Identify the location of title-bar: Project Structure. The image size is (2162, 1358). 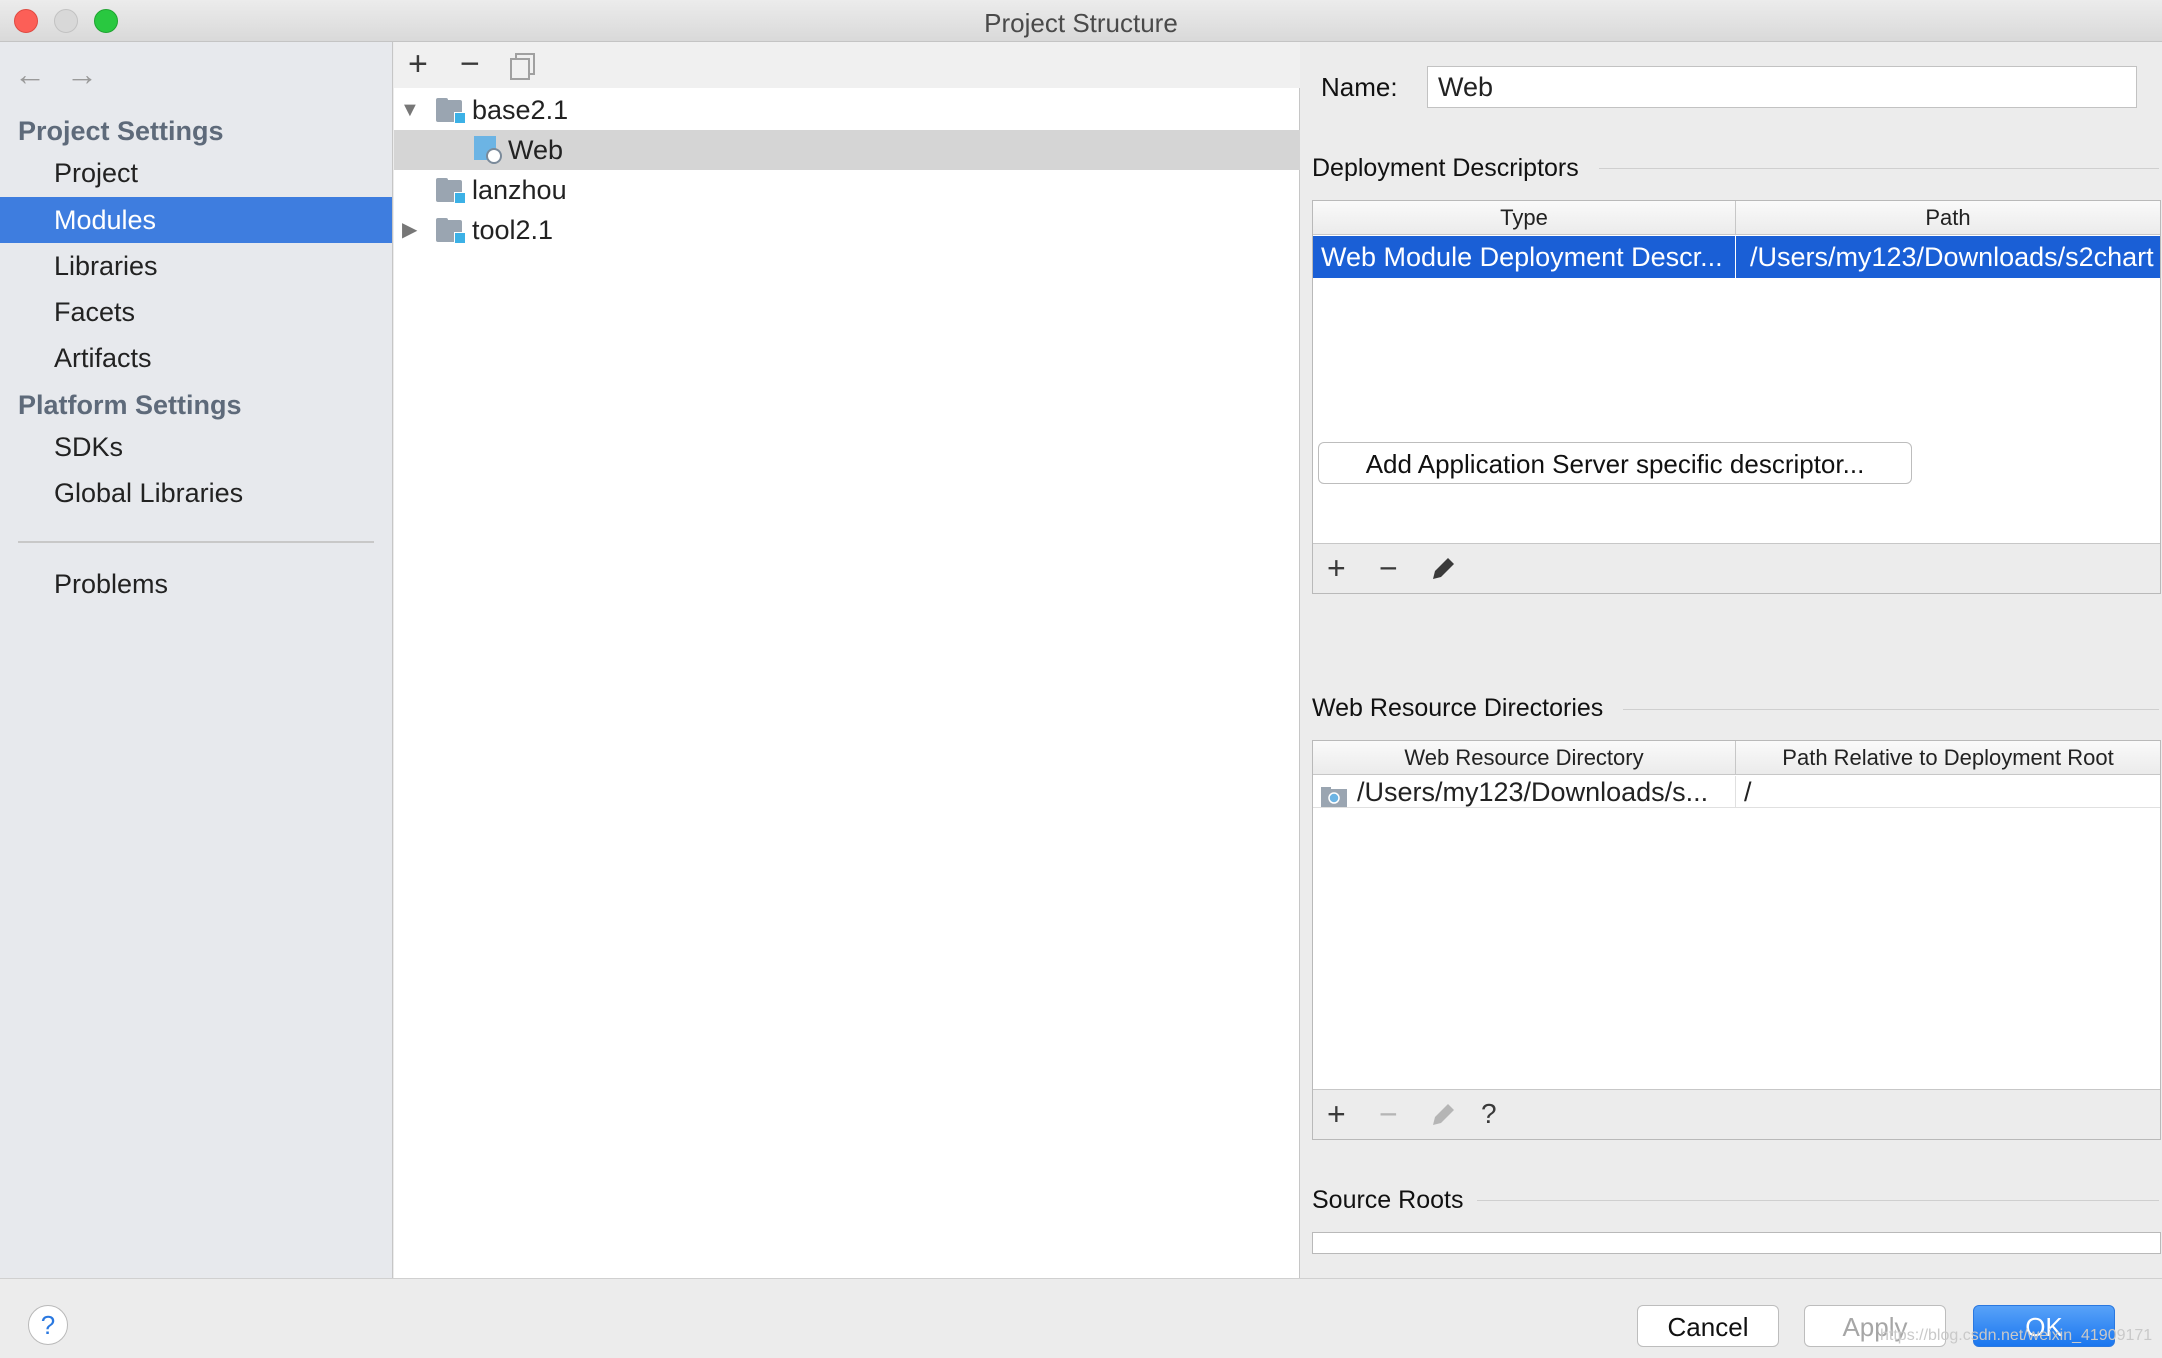
(1081, 21).